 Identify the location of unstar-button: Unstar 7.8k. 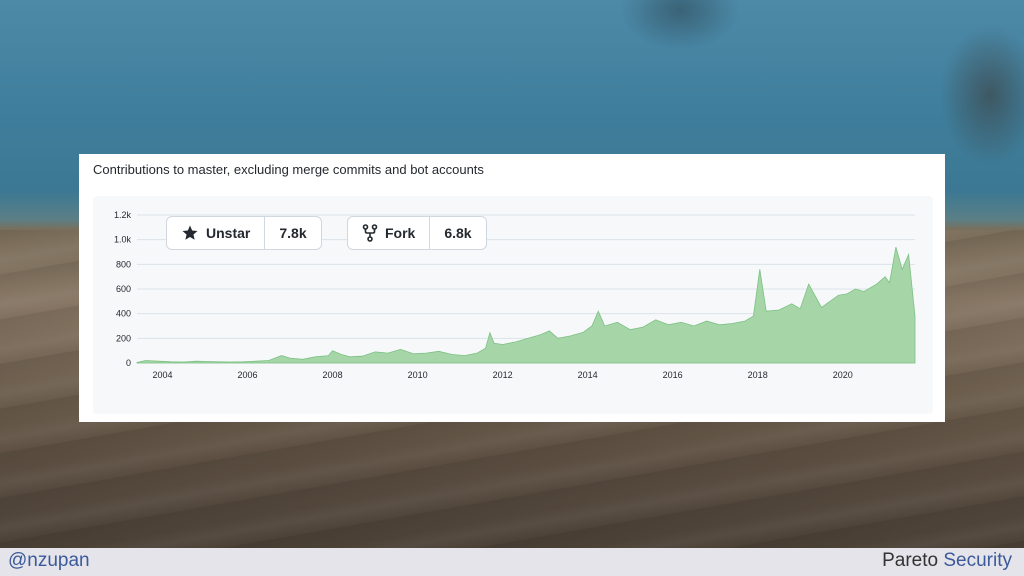
(244, 233).